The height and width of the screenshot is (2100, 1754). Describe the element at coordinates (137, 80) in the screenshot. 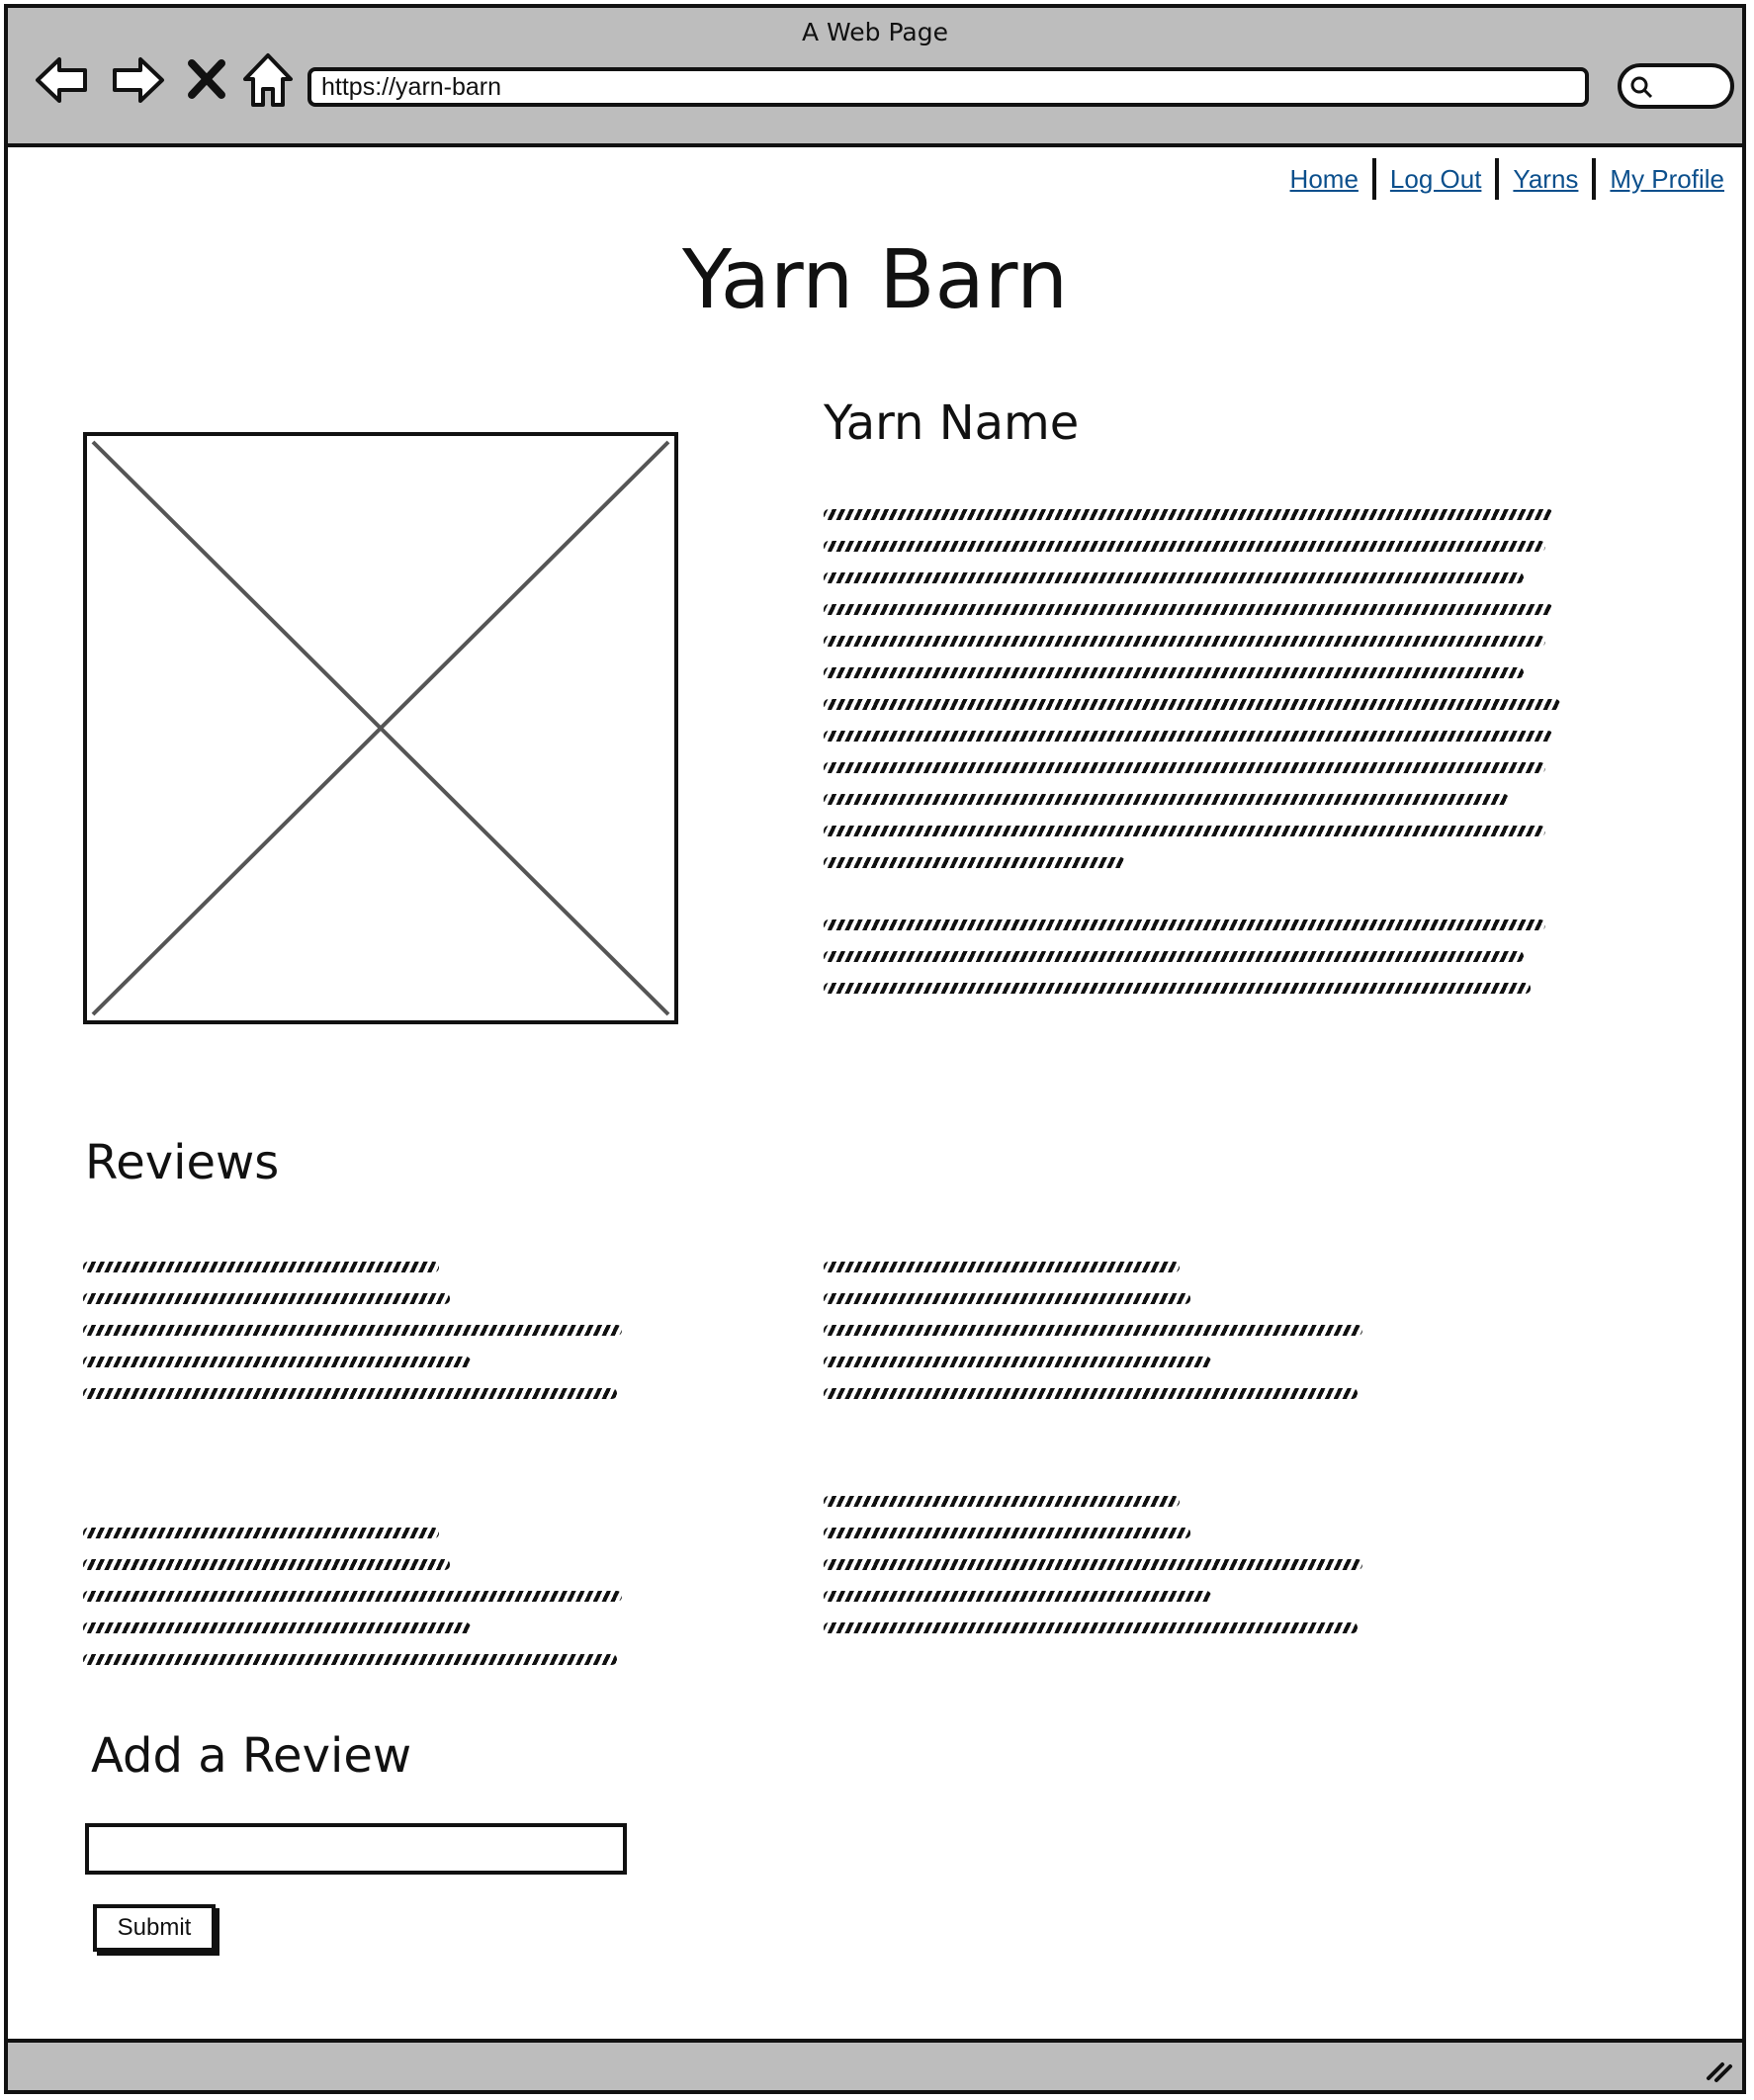

I see `forward-arrow-icon` at that location.